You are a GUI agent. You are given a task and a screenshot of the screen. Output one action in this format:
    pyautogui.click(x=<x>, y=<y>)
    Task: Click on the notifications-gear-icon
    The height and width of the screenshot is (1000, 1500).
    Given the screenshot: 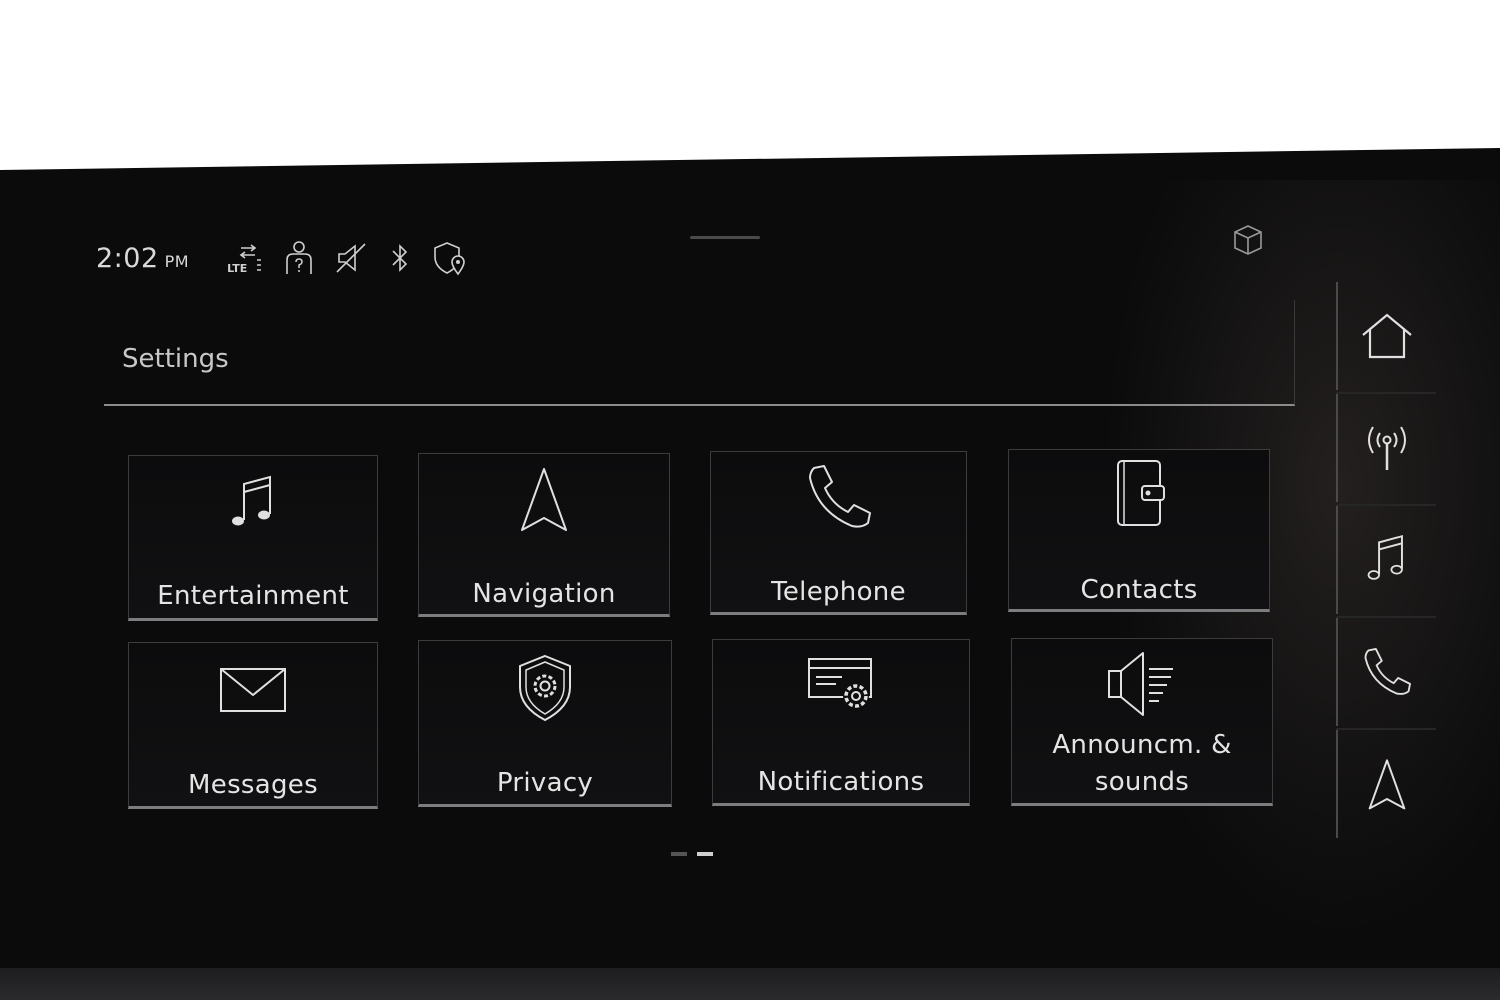 What is the action you would take?
    pyautogui.click(x=840, y=683)
    